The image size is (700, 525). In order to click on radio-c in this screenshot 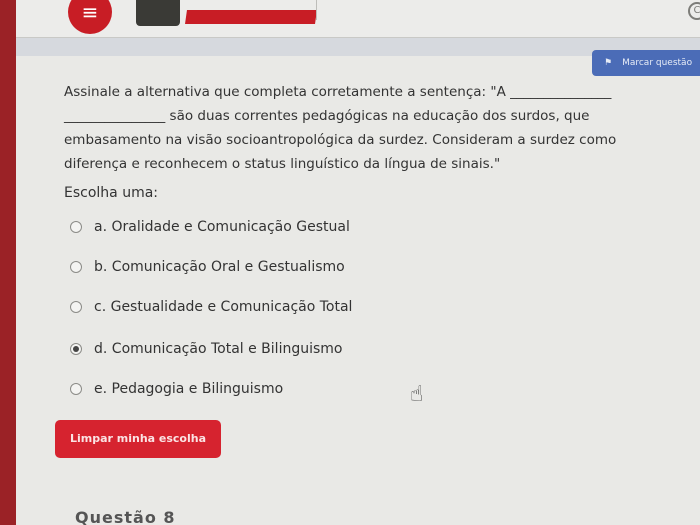, I will do `click(76, 307)`.